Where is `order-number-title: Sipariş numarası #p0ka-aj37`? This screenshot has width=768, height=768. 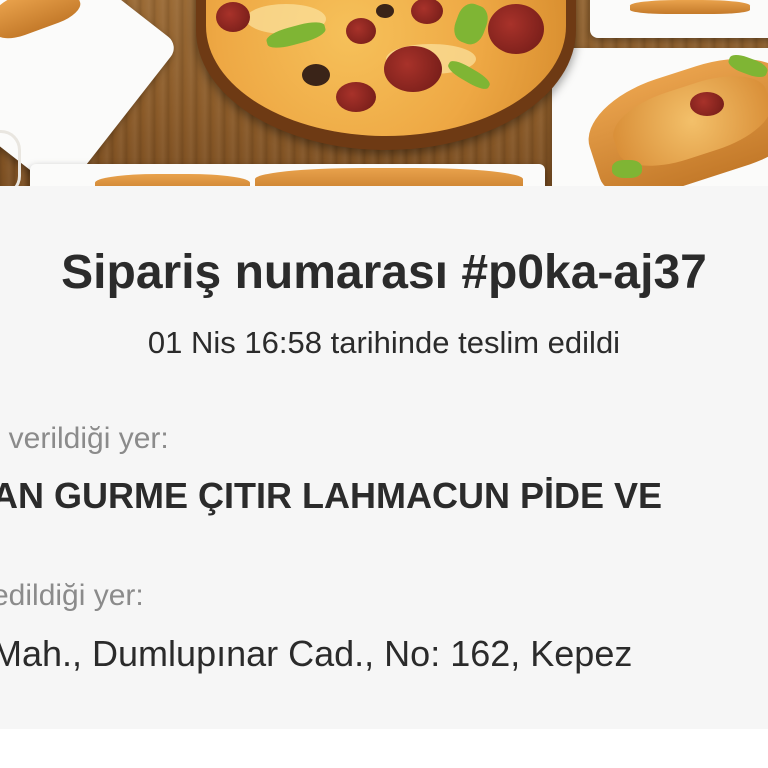
order-number-title: Sipariş numarası #p0ka-aj37 is located at coordinates (384, 272).